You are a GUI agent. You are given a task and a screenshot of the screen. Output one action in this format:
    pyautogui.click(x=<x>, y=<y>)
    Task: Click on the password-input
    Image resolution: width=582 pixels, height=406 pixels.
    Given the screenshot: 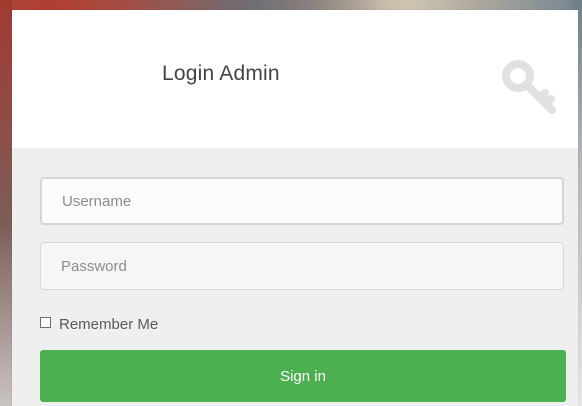 What is the action you would take?
    pyautogui.click(x=302, y=266)
    